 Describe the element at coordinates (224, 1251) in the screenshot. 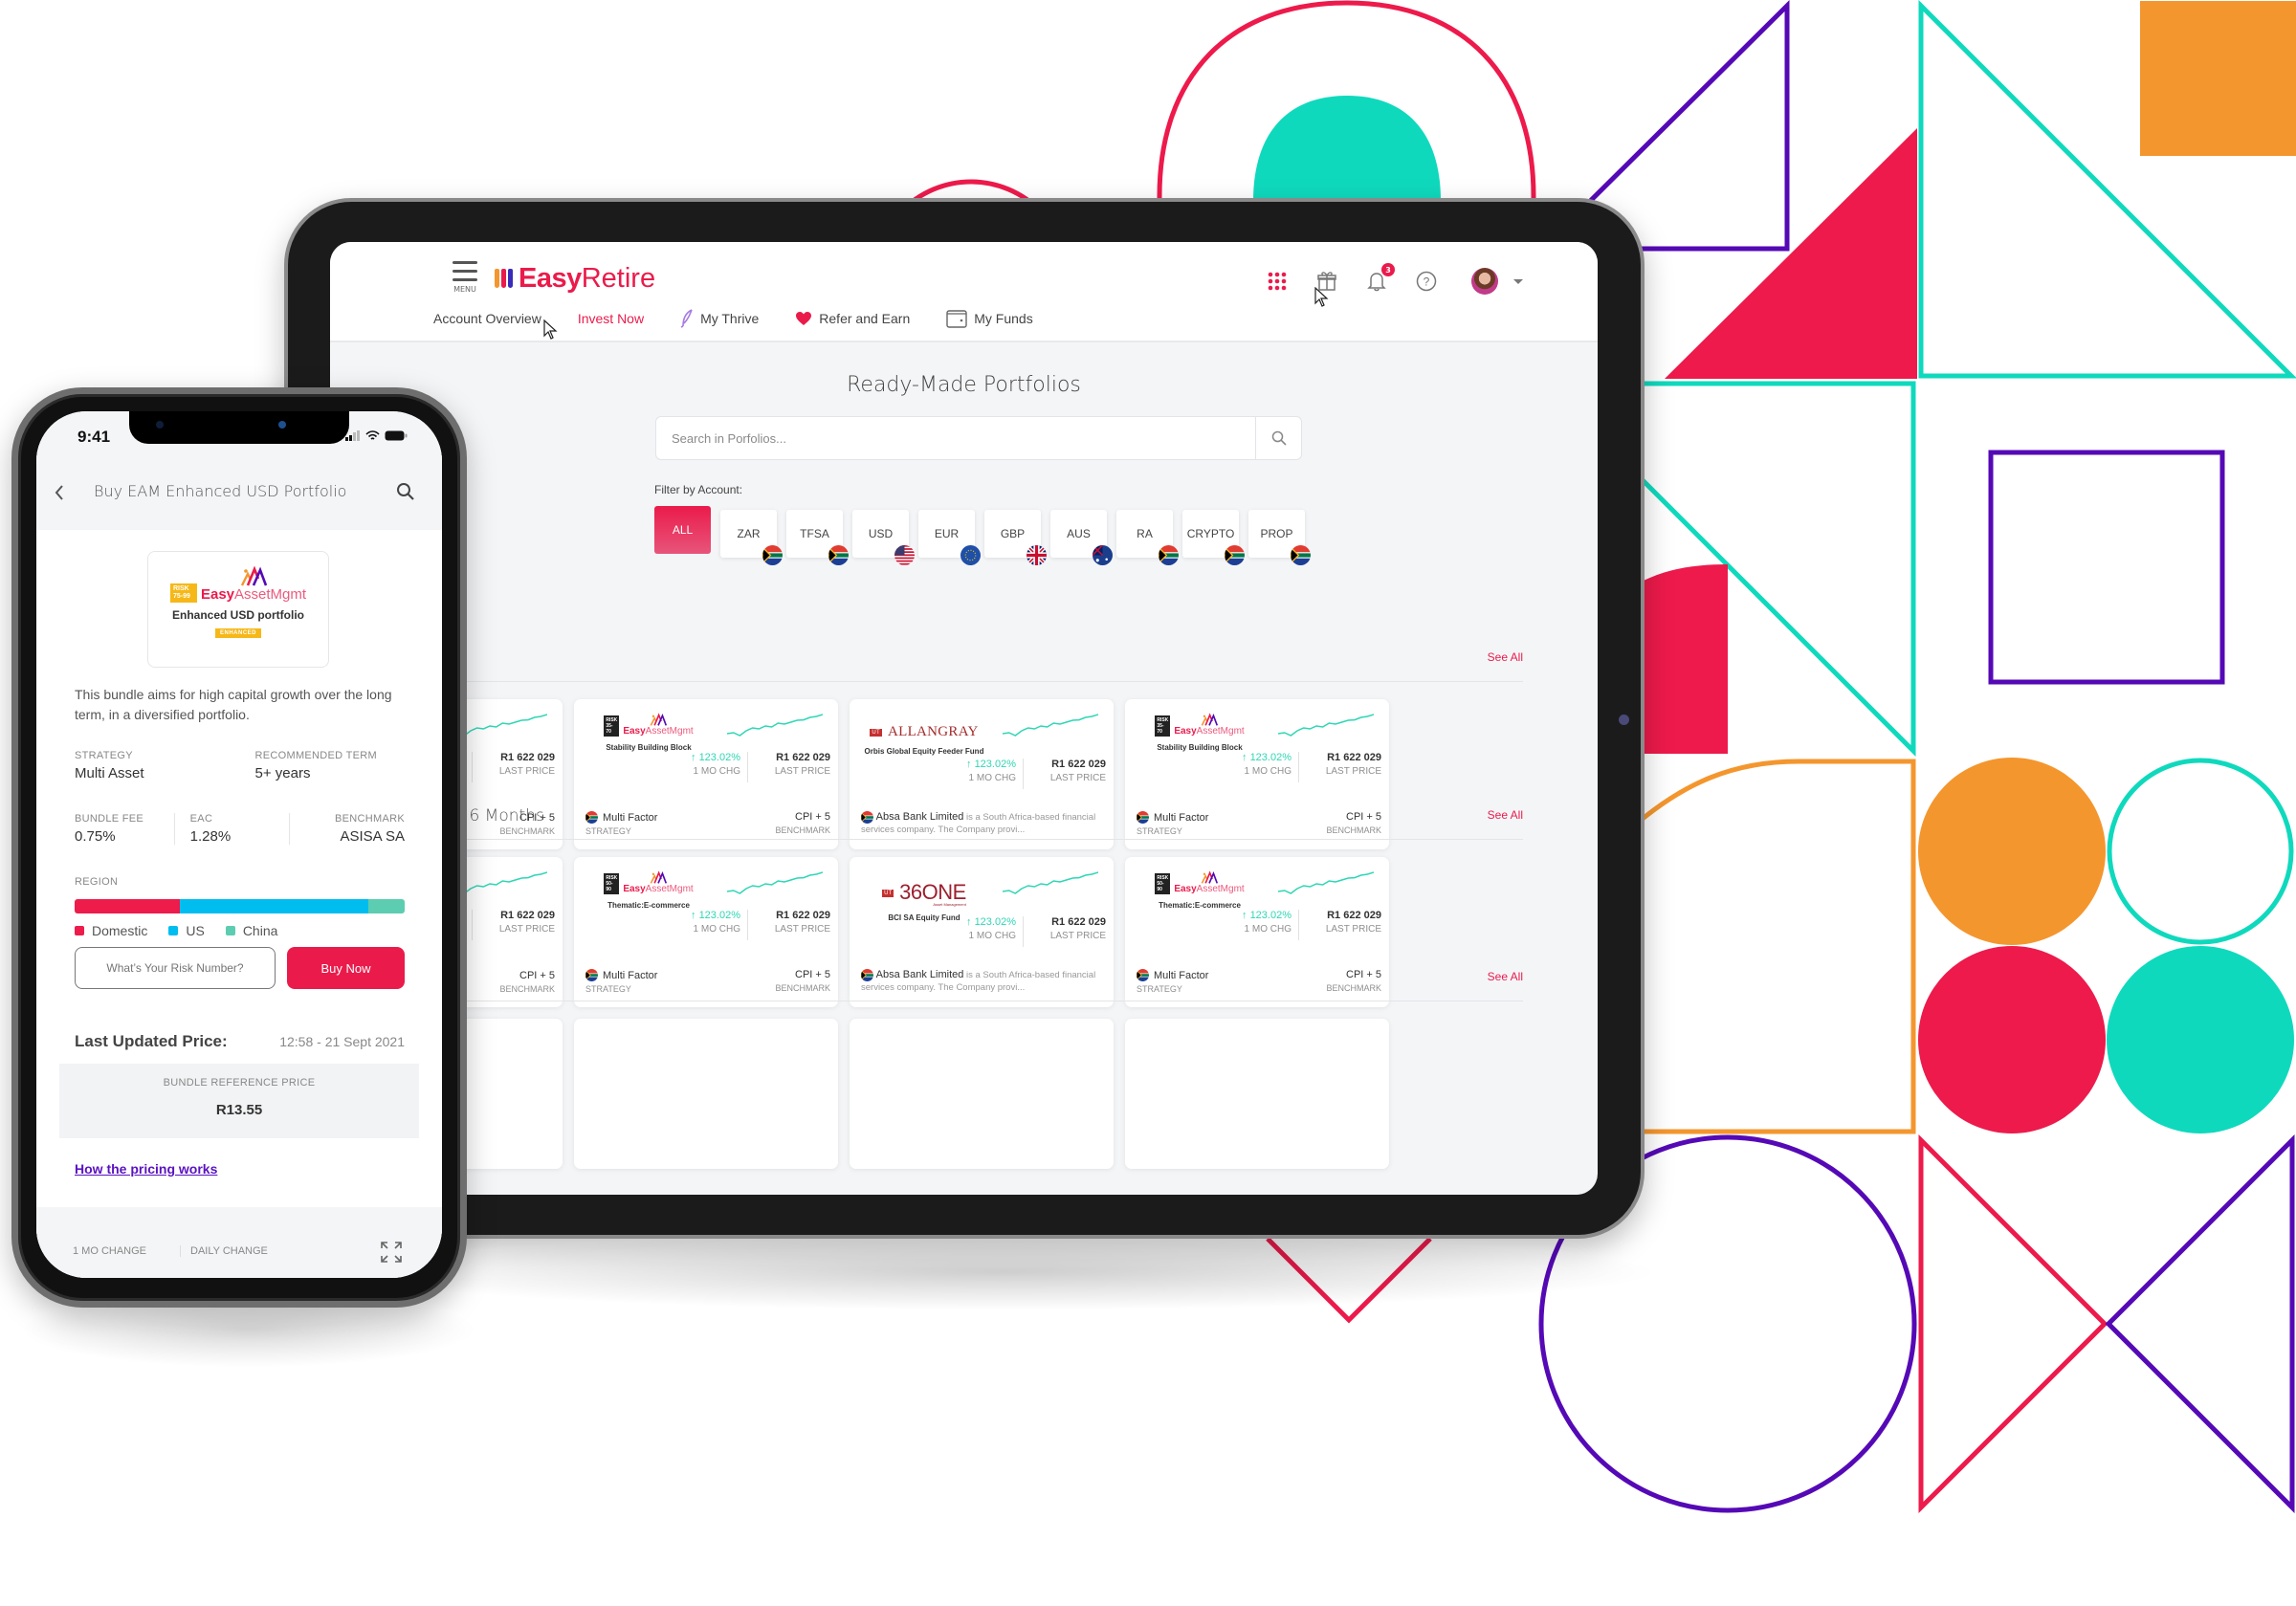

I see `daily-change-label: DAILY CHANGE` at that location.